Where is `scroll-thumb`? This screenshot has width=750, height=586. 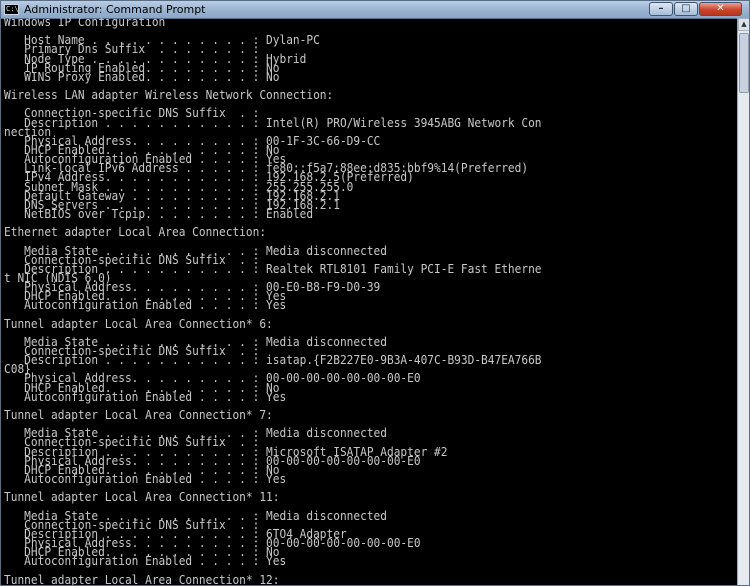 scroll-thumb is located at coordinates (744, 63).